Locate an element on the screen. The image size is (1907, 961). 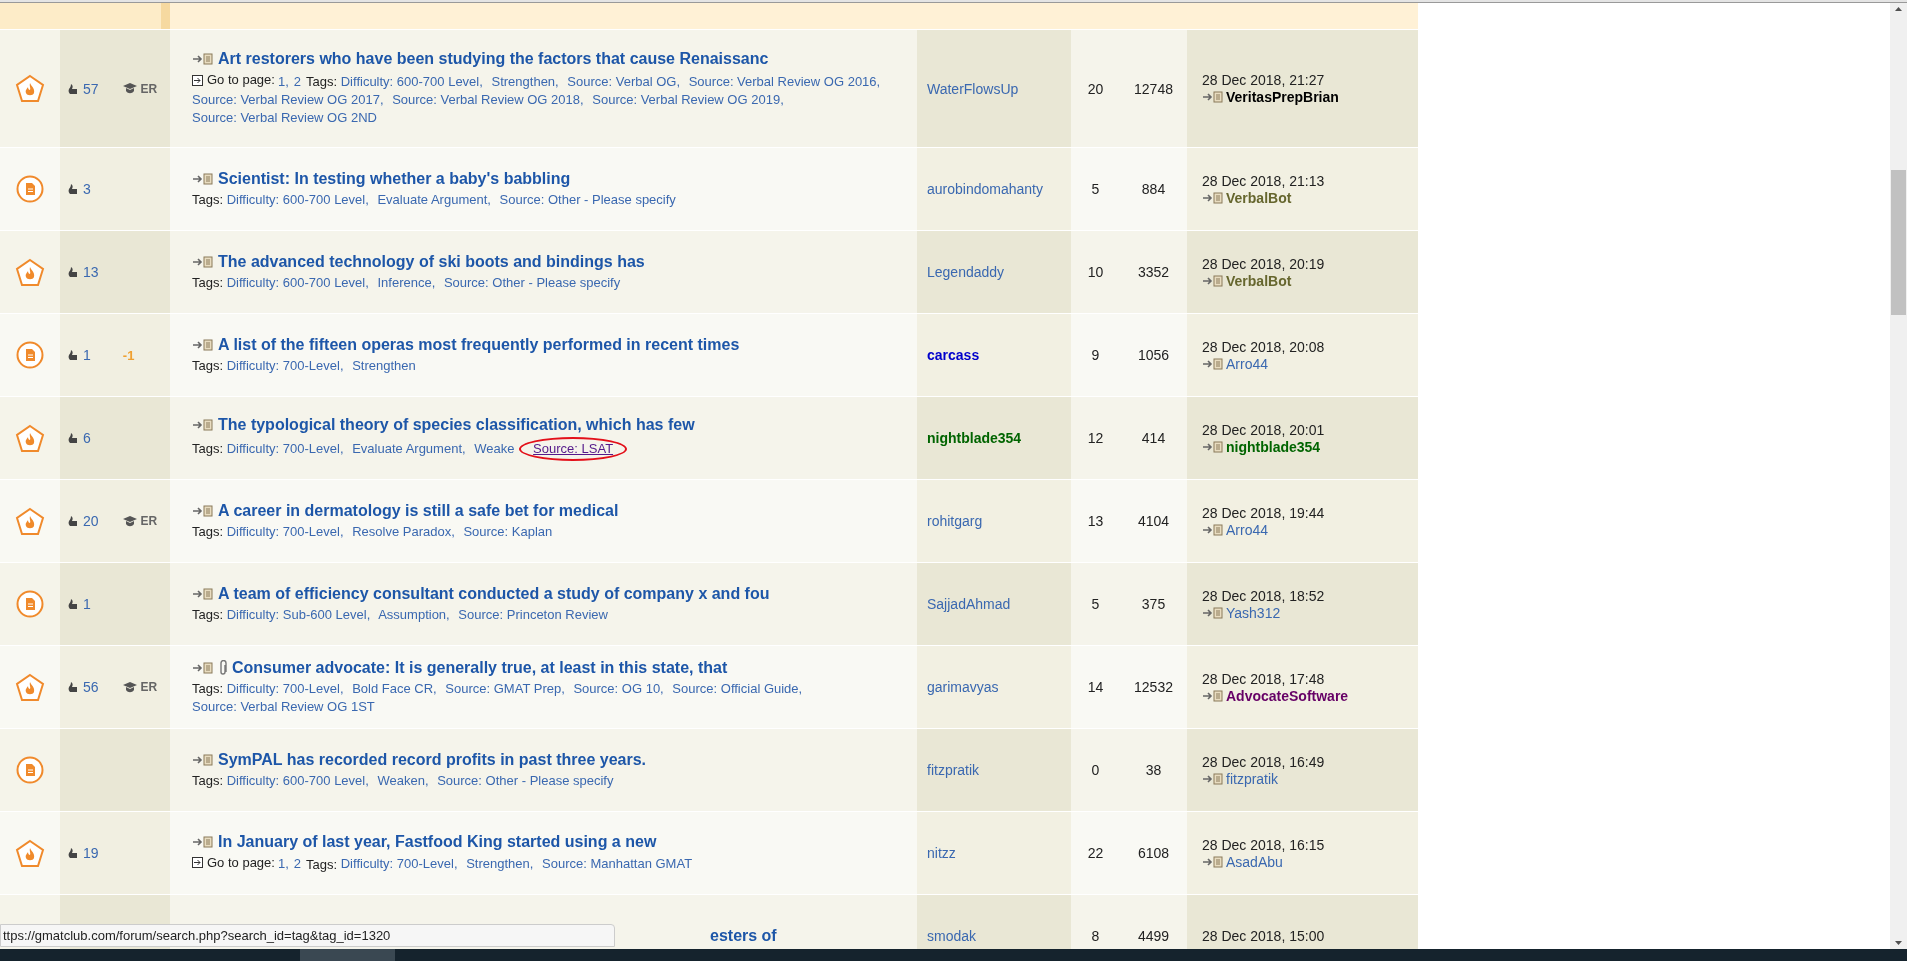
kudos-count: 56 is located at coordinates (91, 687).